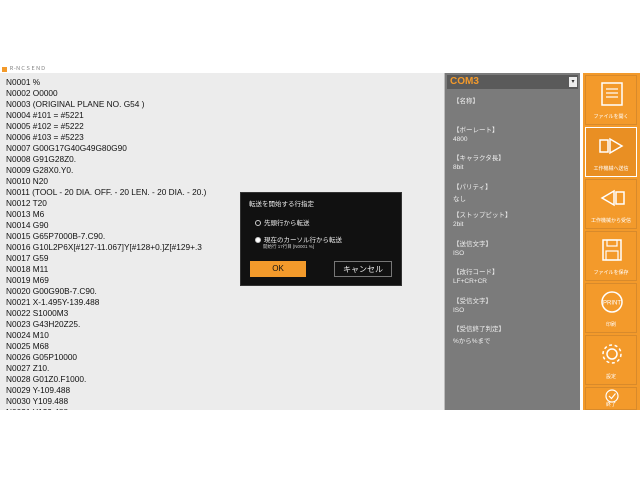 Image resolution: width=640 pixels, height=480 pixels. I want to click on radio-cursor-label: 現在のカーソル行から転送, so click(303, 240).